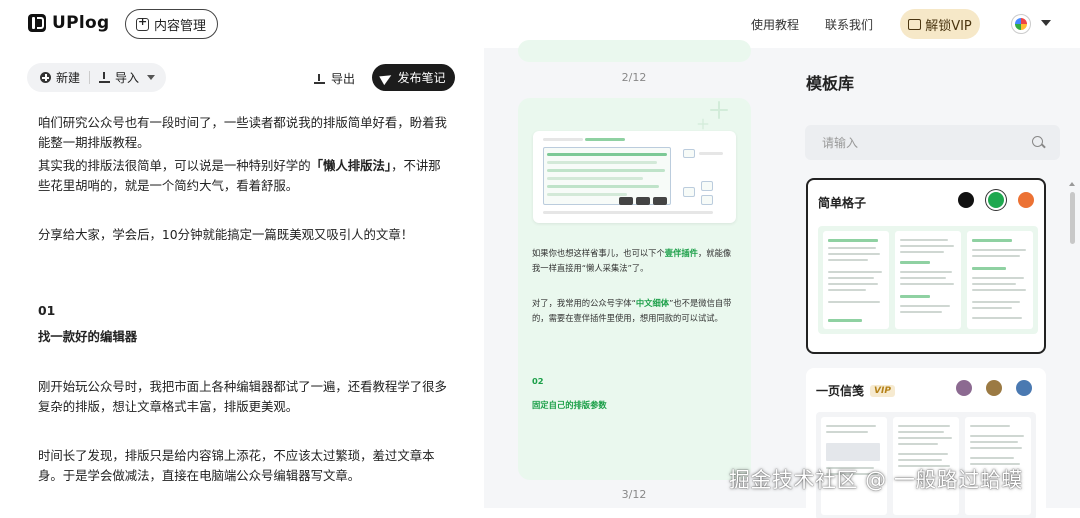 This screenshot has height=518, width=1080. I want to click on watermark: 掘金技术社区 @ 一般路过蛤蟆, so click(876, 480).